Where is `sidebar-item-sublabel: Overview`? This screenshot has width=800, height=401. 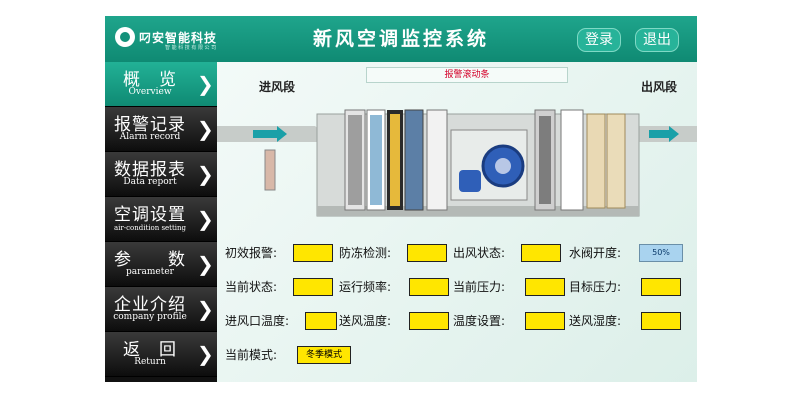 sidebar-item-sublabel: Overview is located at coordinates (150, 92).